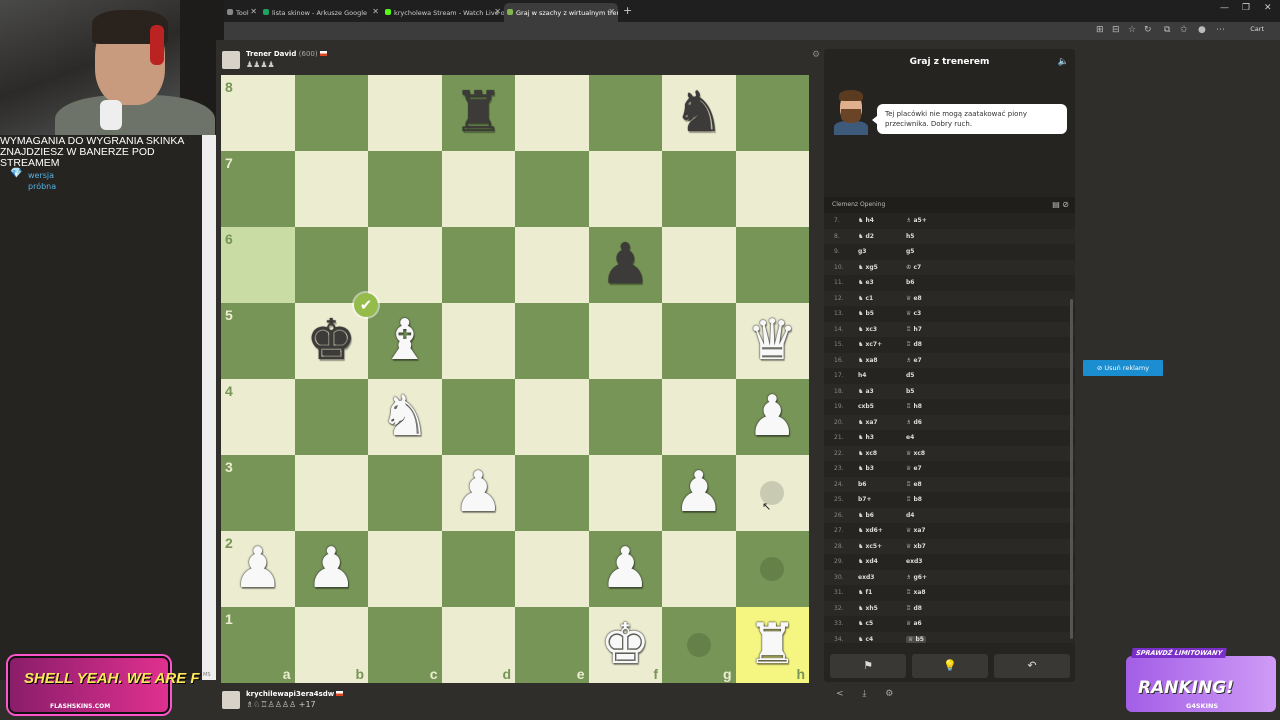 This screenshot has height=720, width=1280. Describe the element at coordinates (865, 499) in the screenshot. I see `white-move: b7+` at that location.